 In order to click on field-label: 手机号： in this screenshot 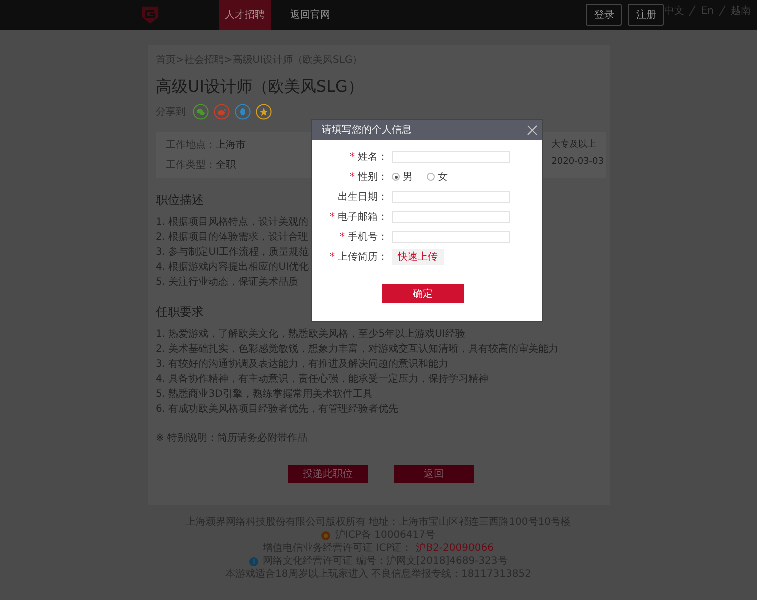, I will do `click(368, 237)`.